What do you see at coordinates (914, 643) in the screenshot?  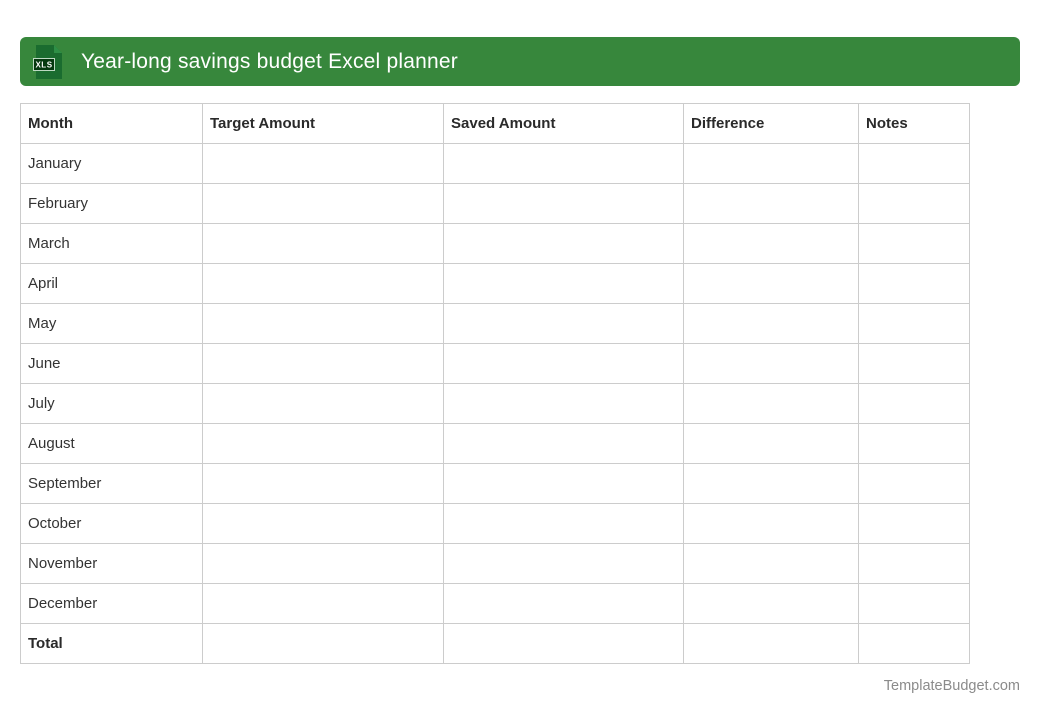 I see `total-notes-cell` at bounding box center [914, 643].